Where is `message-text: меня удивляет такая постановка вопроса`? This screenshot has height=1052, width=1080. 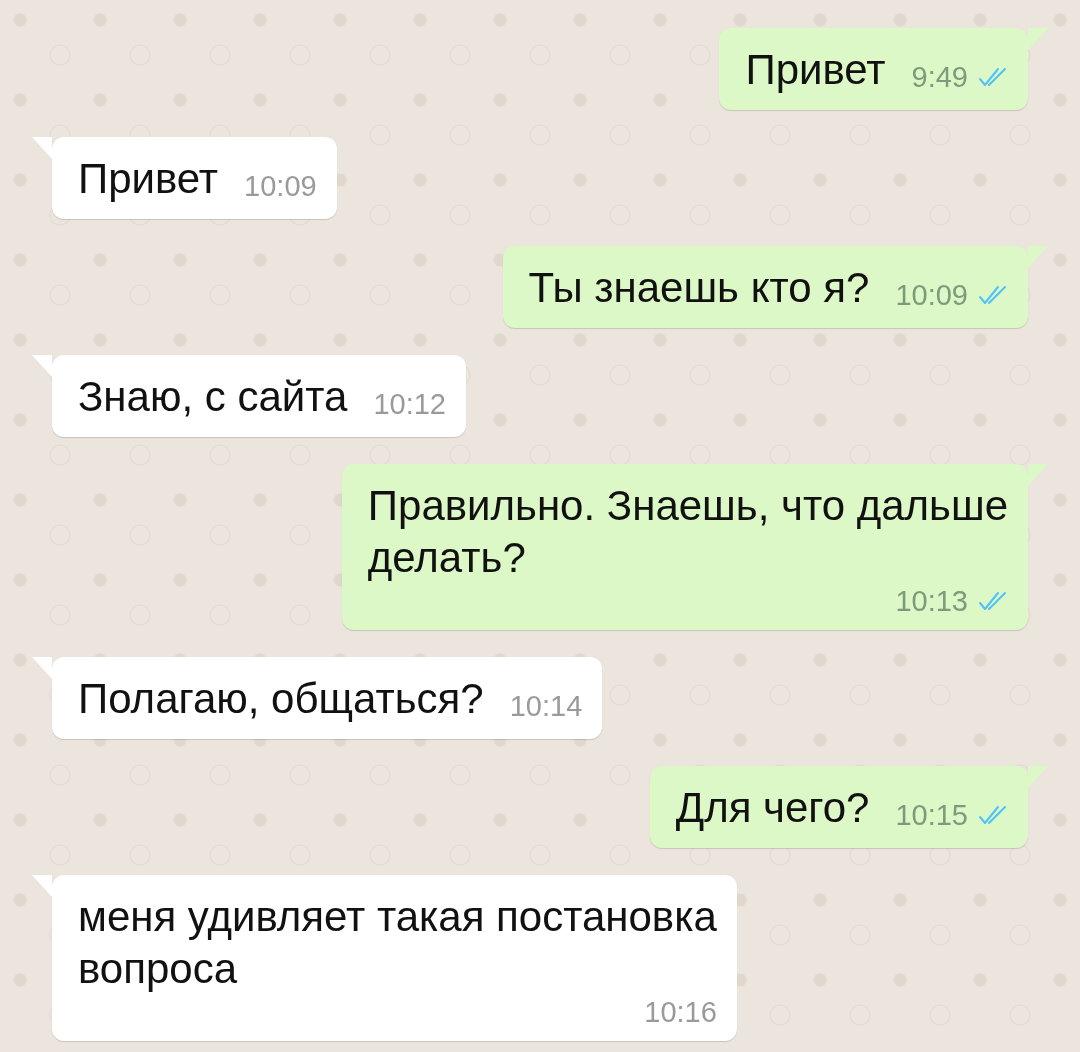
message-text: меня удивляет такая постановка вопроса is located at coordinates (397, 943).